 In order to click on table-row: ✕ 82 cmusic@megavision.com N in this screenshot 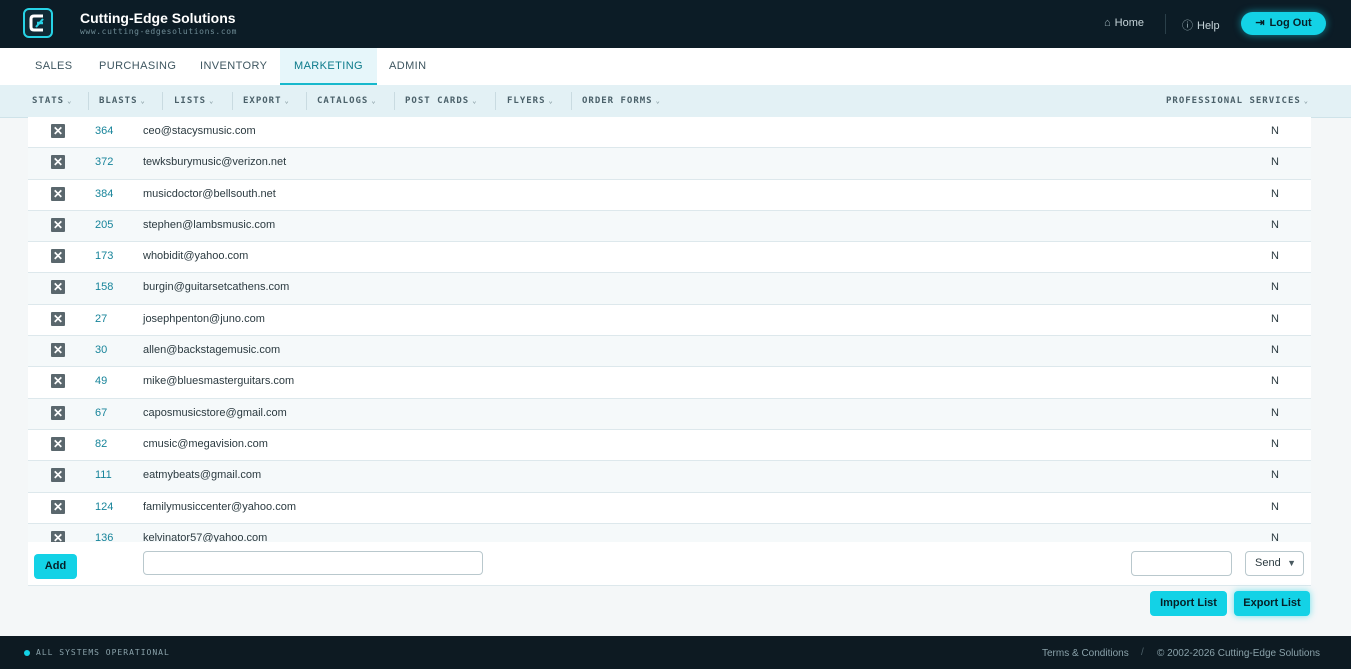, I will do `click(669, 445)`.